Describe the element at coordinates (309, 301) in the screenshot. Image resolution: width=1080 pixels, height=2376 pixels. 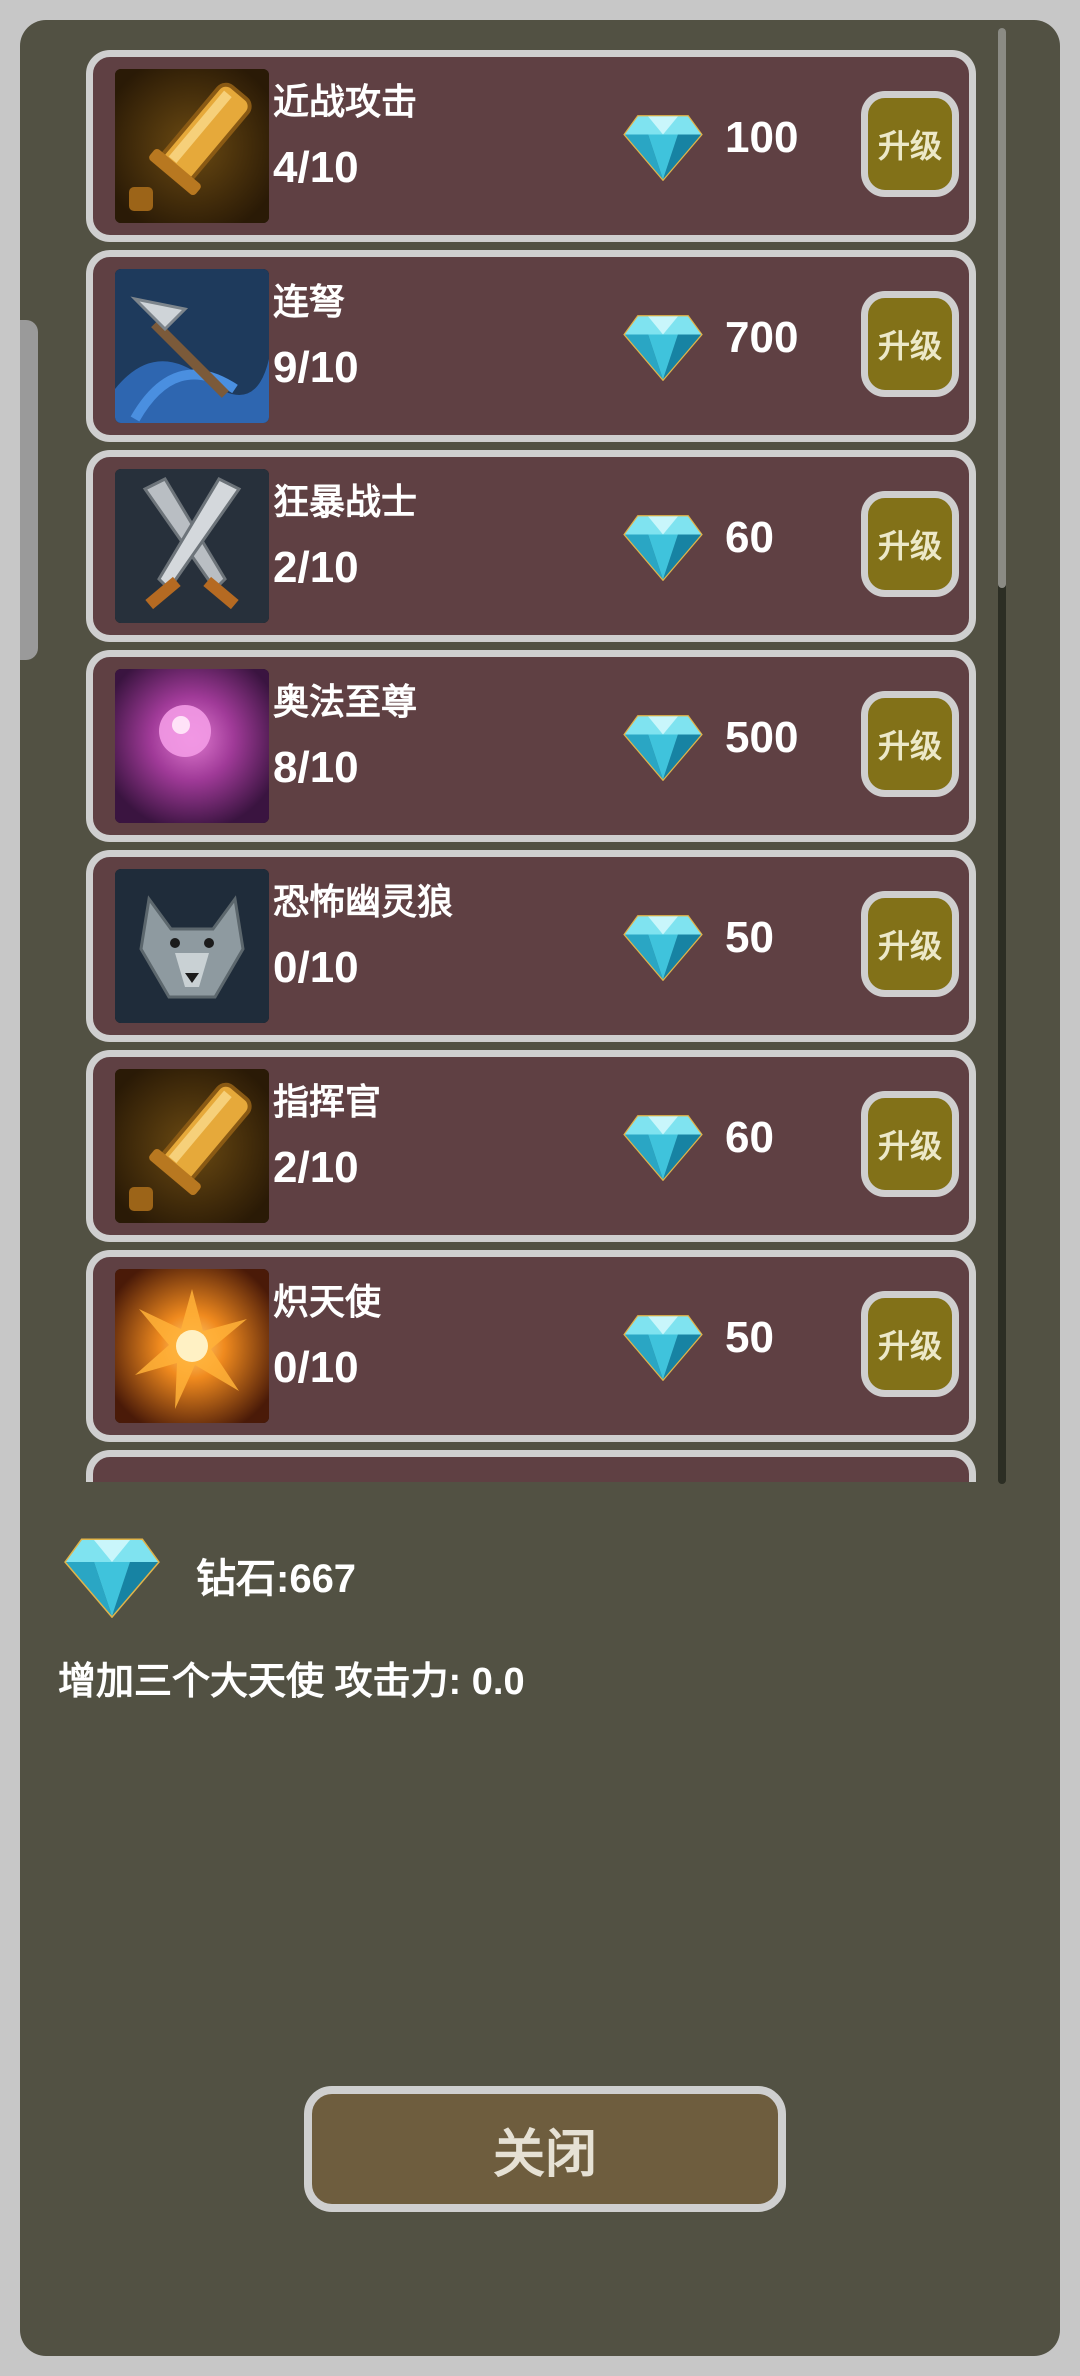
I see `skill-name: 连弩` at that location.